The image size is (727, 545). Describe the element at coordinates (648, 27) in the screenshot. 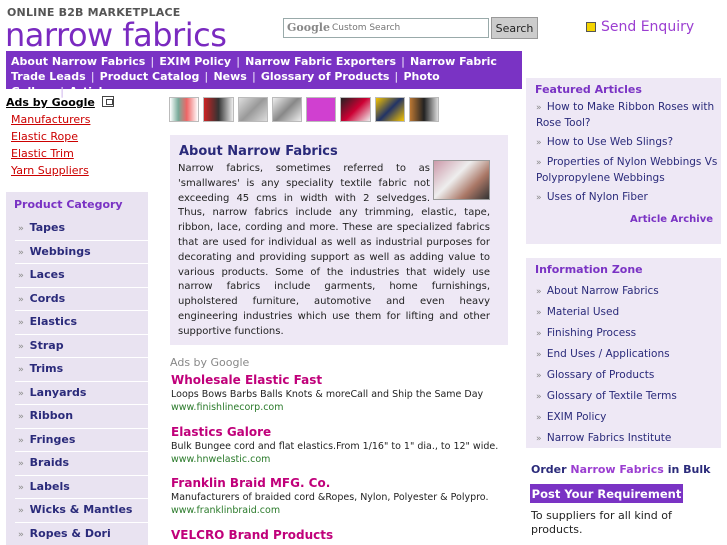

I see `send-enquiry-label: Send Enquiry` at that location.